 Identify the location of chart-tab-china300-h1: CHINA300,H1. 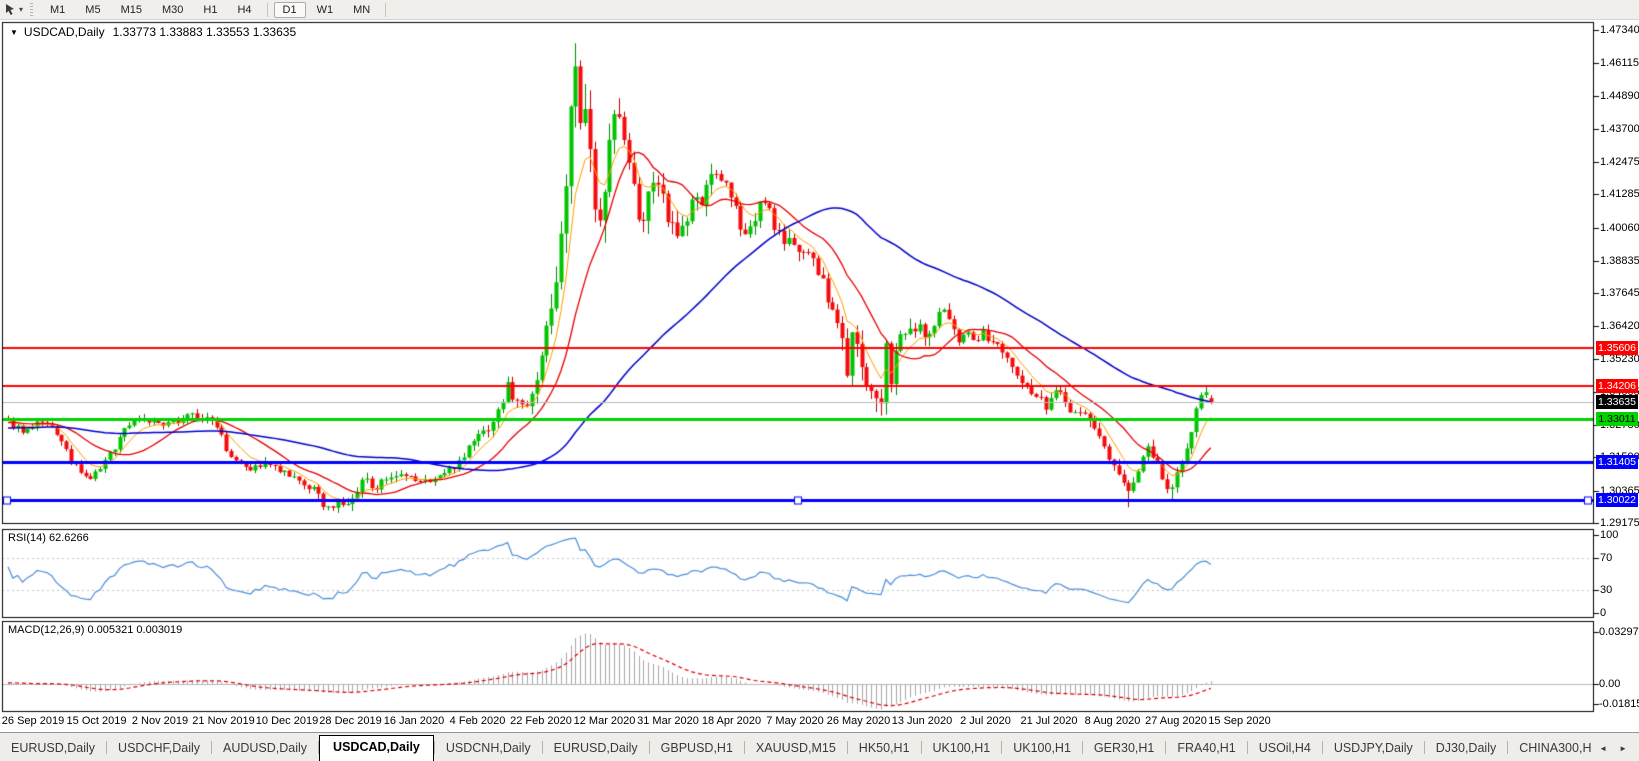
(1549, 748).